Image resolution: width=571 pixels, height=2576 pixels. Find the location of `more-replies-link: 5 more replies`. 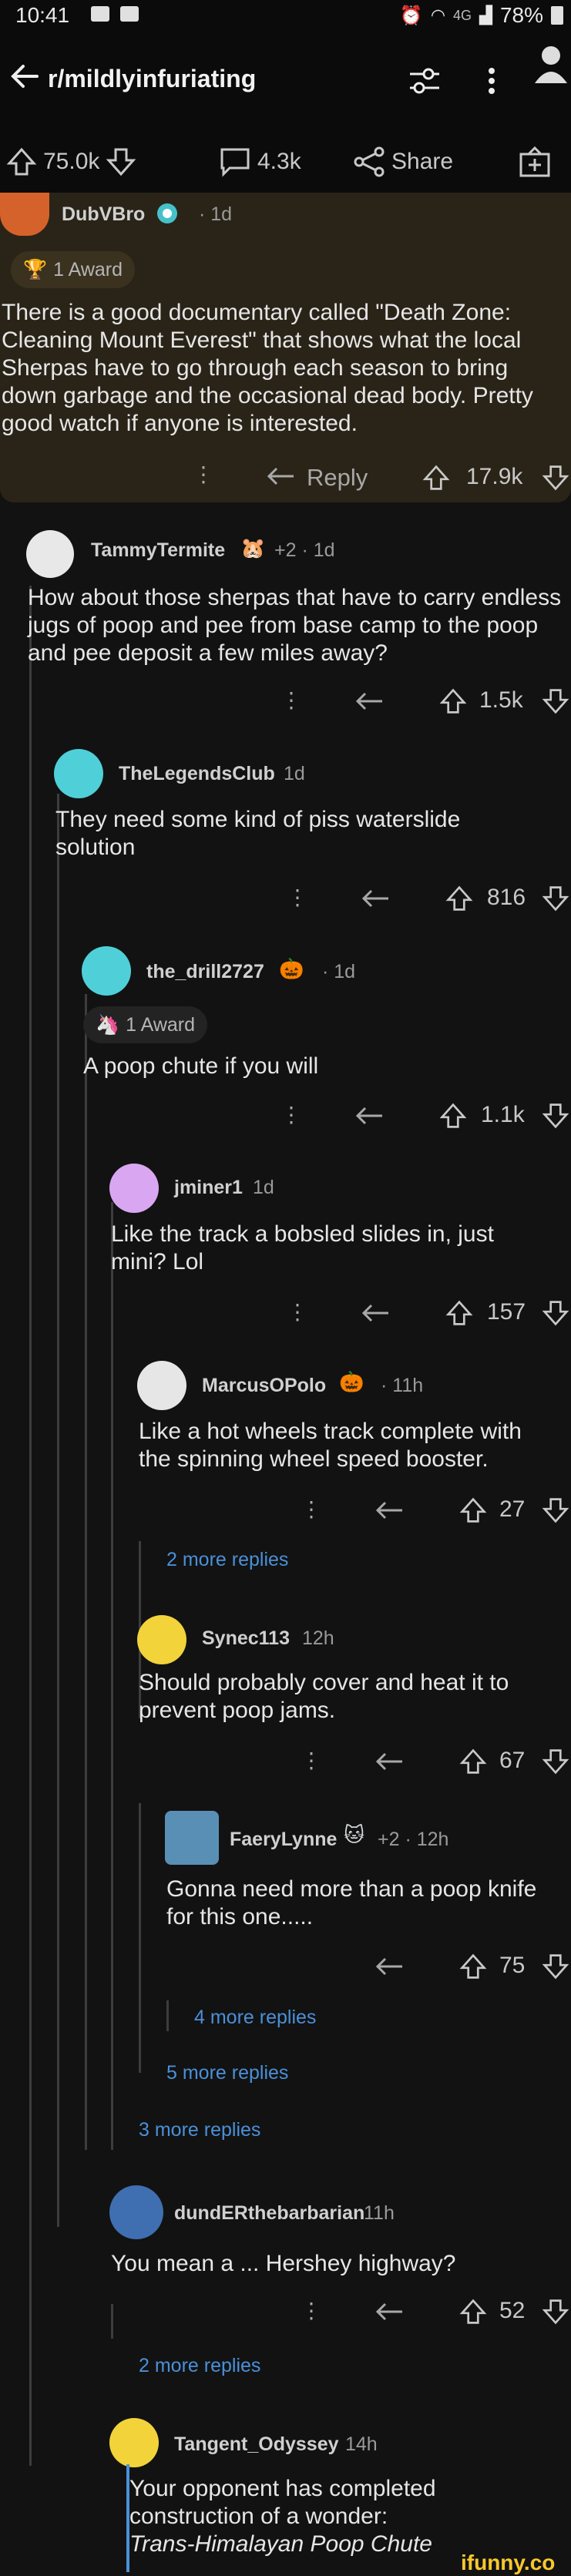

more-replies-link: 5 more replies is located at coordinates (227, 2073).